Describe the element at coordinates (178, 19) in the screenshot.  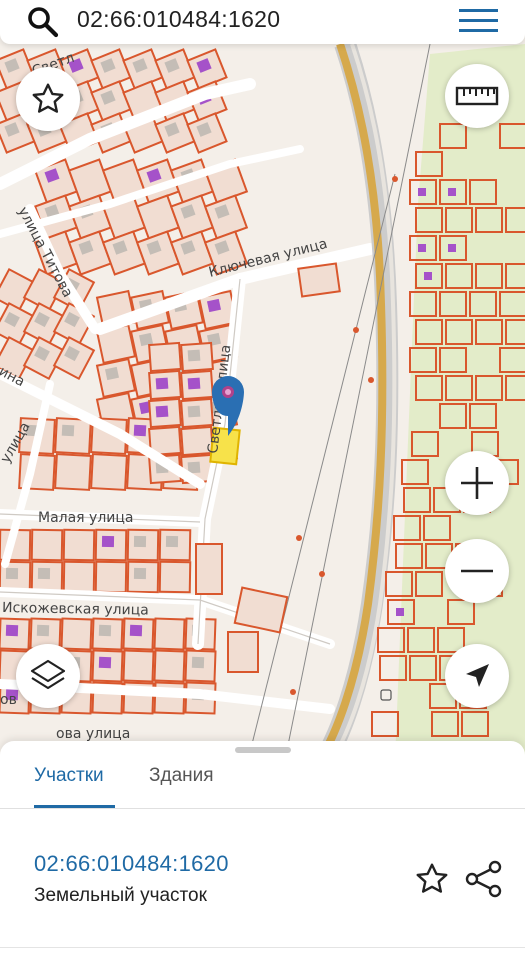
I see `search-input: 02:66:010484:1620` at that location.